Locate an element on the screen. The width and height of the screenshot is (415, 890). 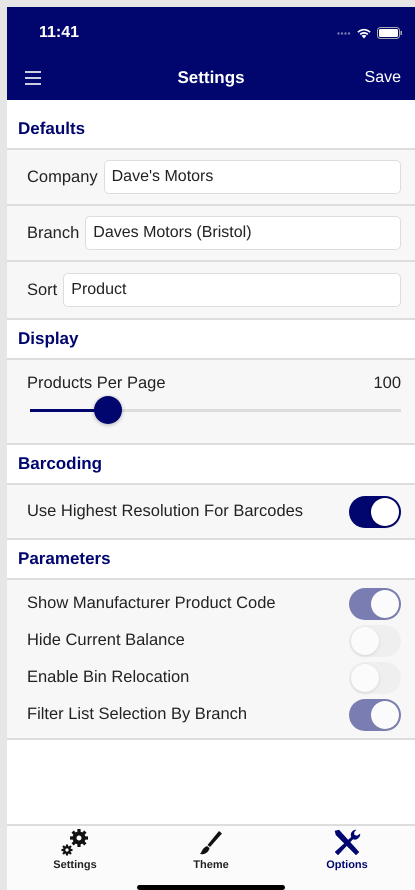
gears-icon is located at coordinates (75, 843).